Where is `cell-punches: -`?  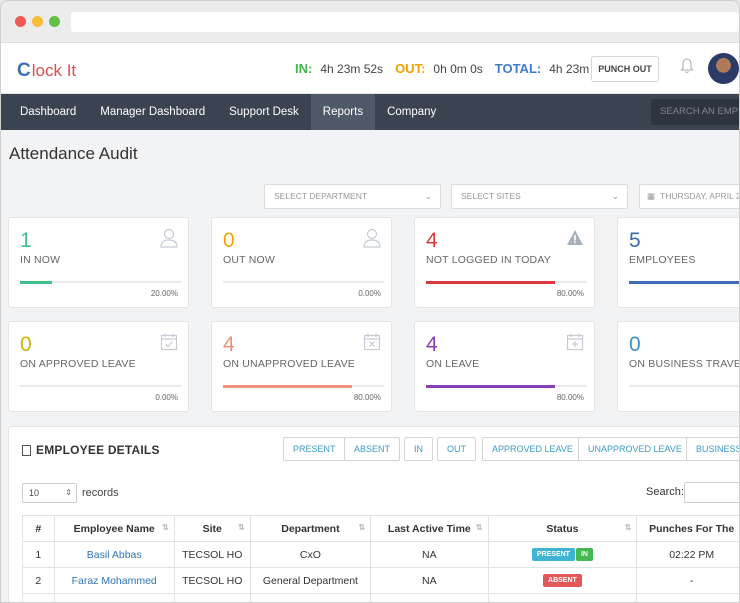 cell-punches: - is located at coordinates (687, 580).